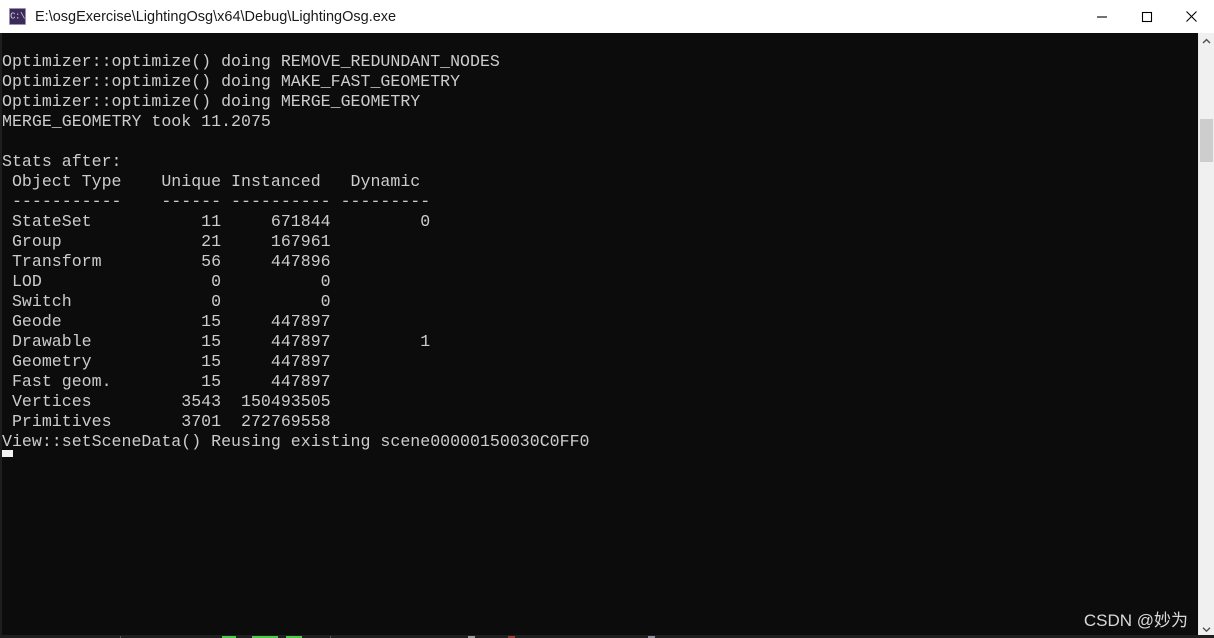  I want to click on maximize-icon, so click(1146, 16).